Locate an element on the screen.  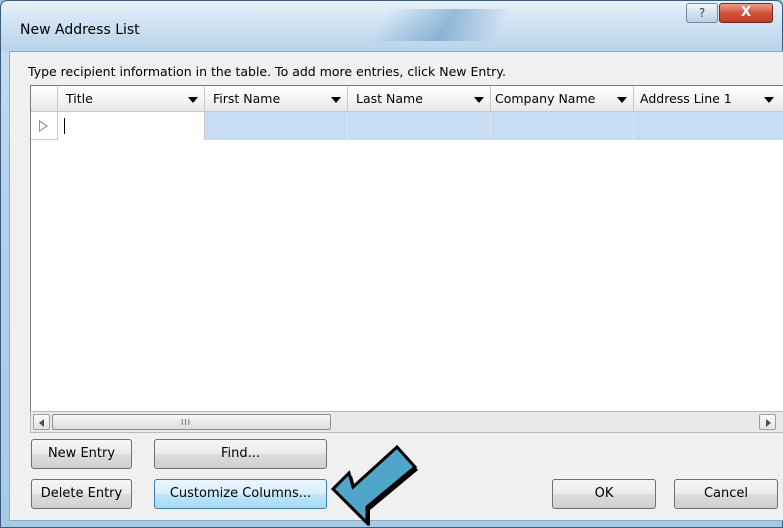
delete-entry-label: Delete Entry is located at coordinates (81, 493).